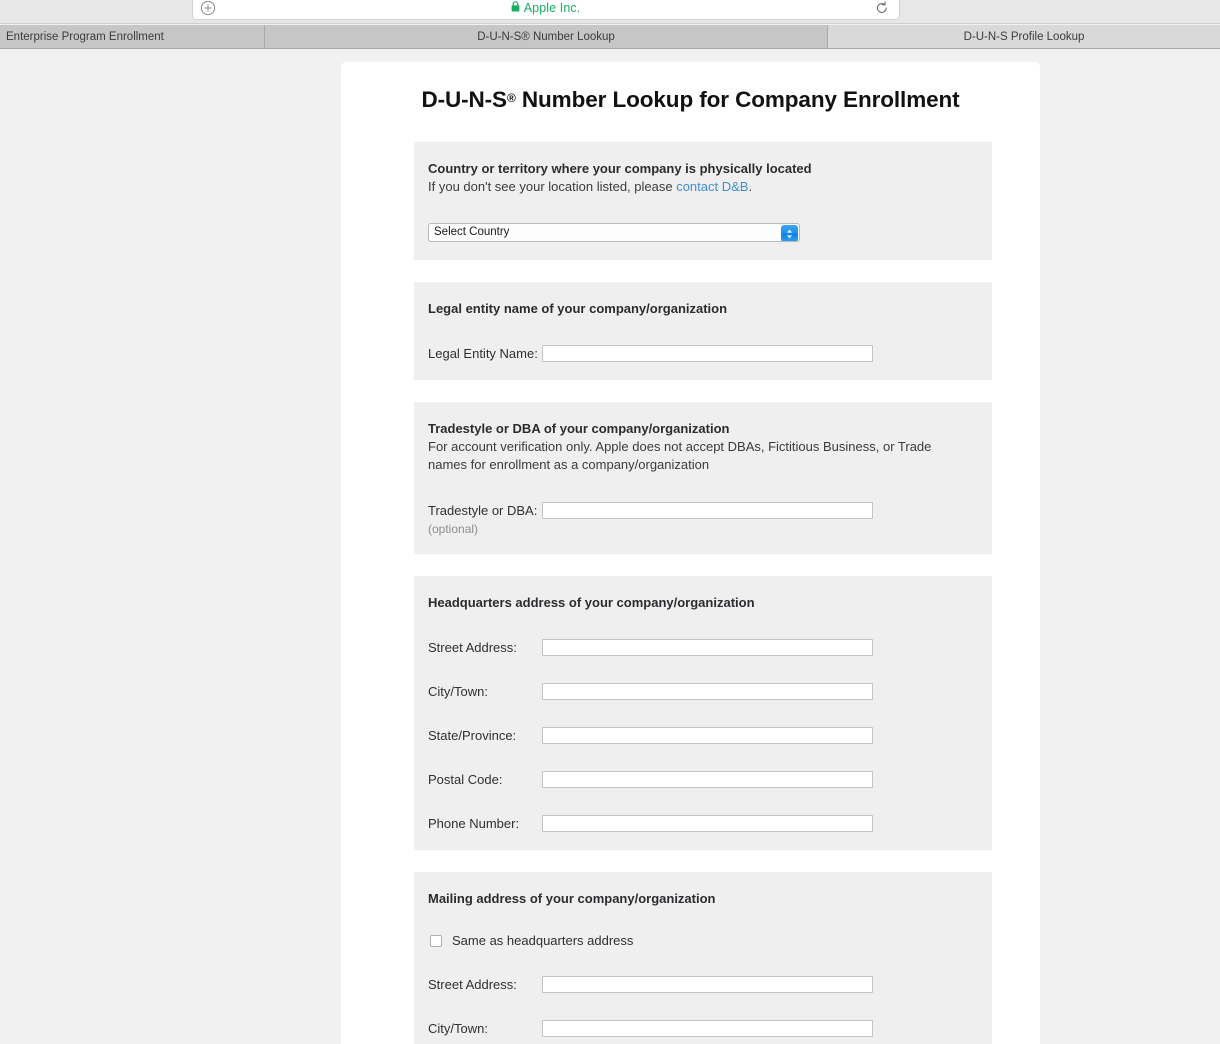 Image resolution: width=1220 pixels, height=1044 pixels. I want to click on hq-postal-code-row: Postal Code:, so click(710, 779).